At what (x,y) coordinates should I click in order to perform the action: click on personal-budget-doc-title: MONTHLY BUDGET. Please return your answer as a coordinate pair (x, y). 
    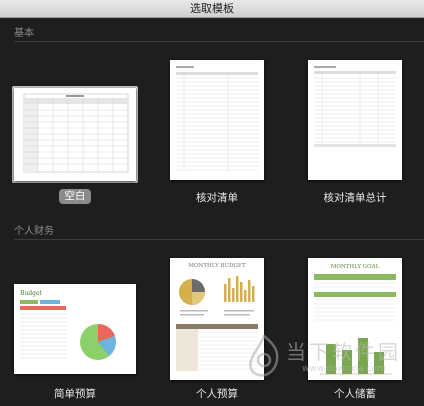
    Looking at the image, I should click on (217, 266).